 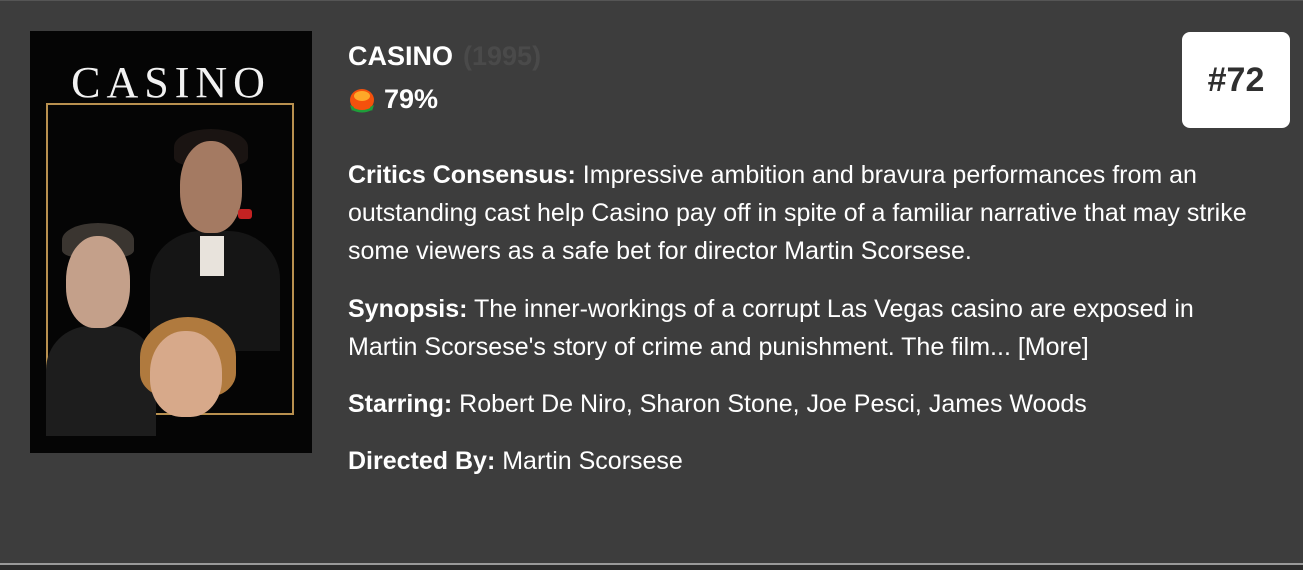 I want to click on movie-title-row: CASINO (1995), so click(x=444, y=58).